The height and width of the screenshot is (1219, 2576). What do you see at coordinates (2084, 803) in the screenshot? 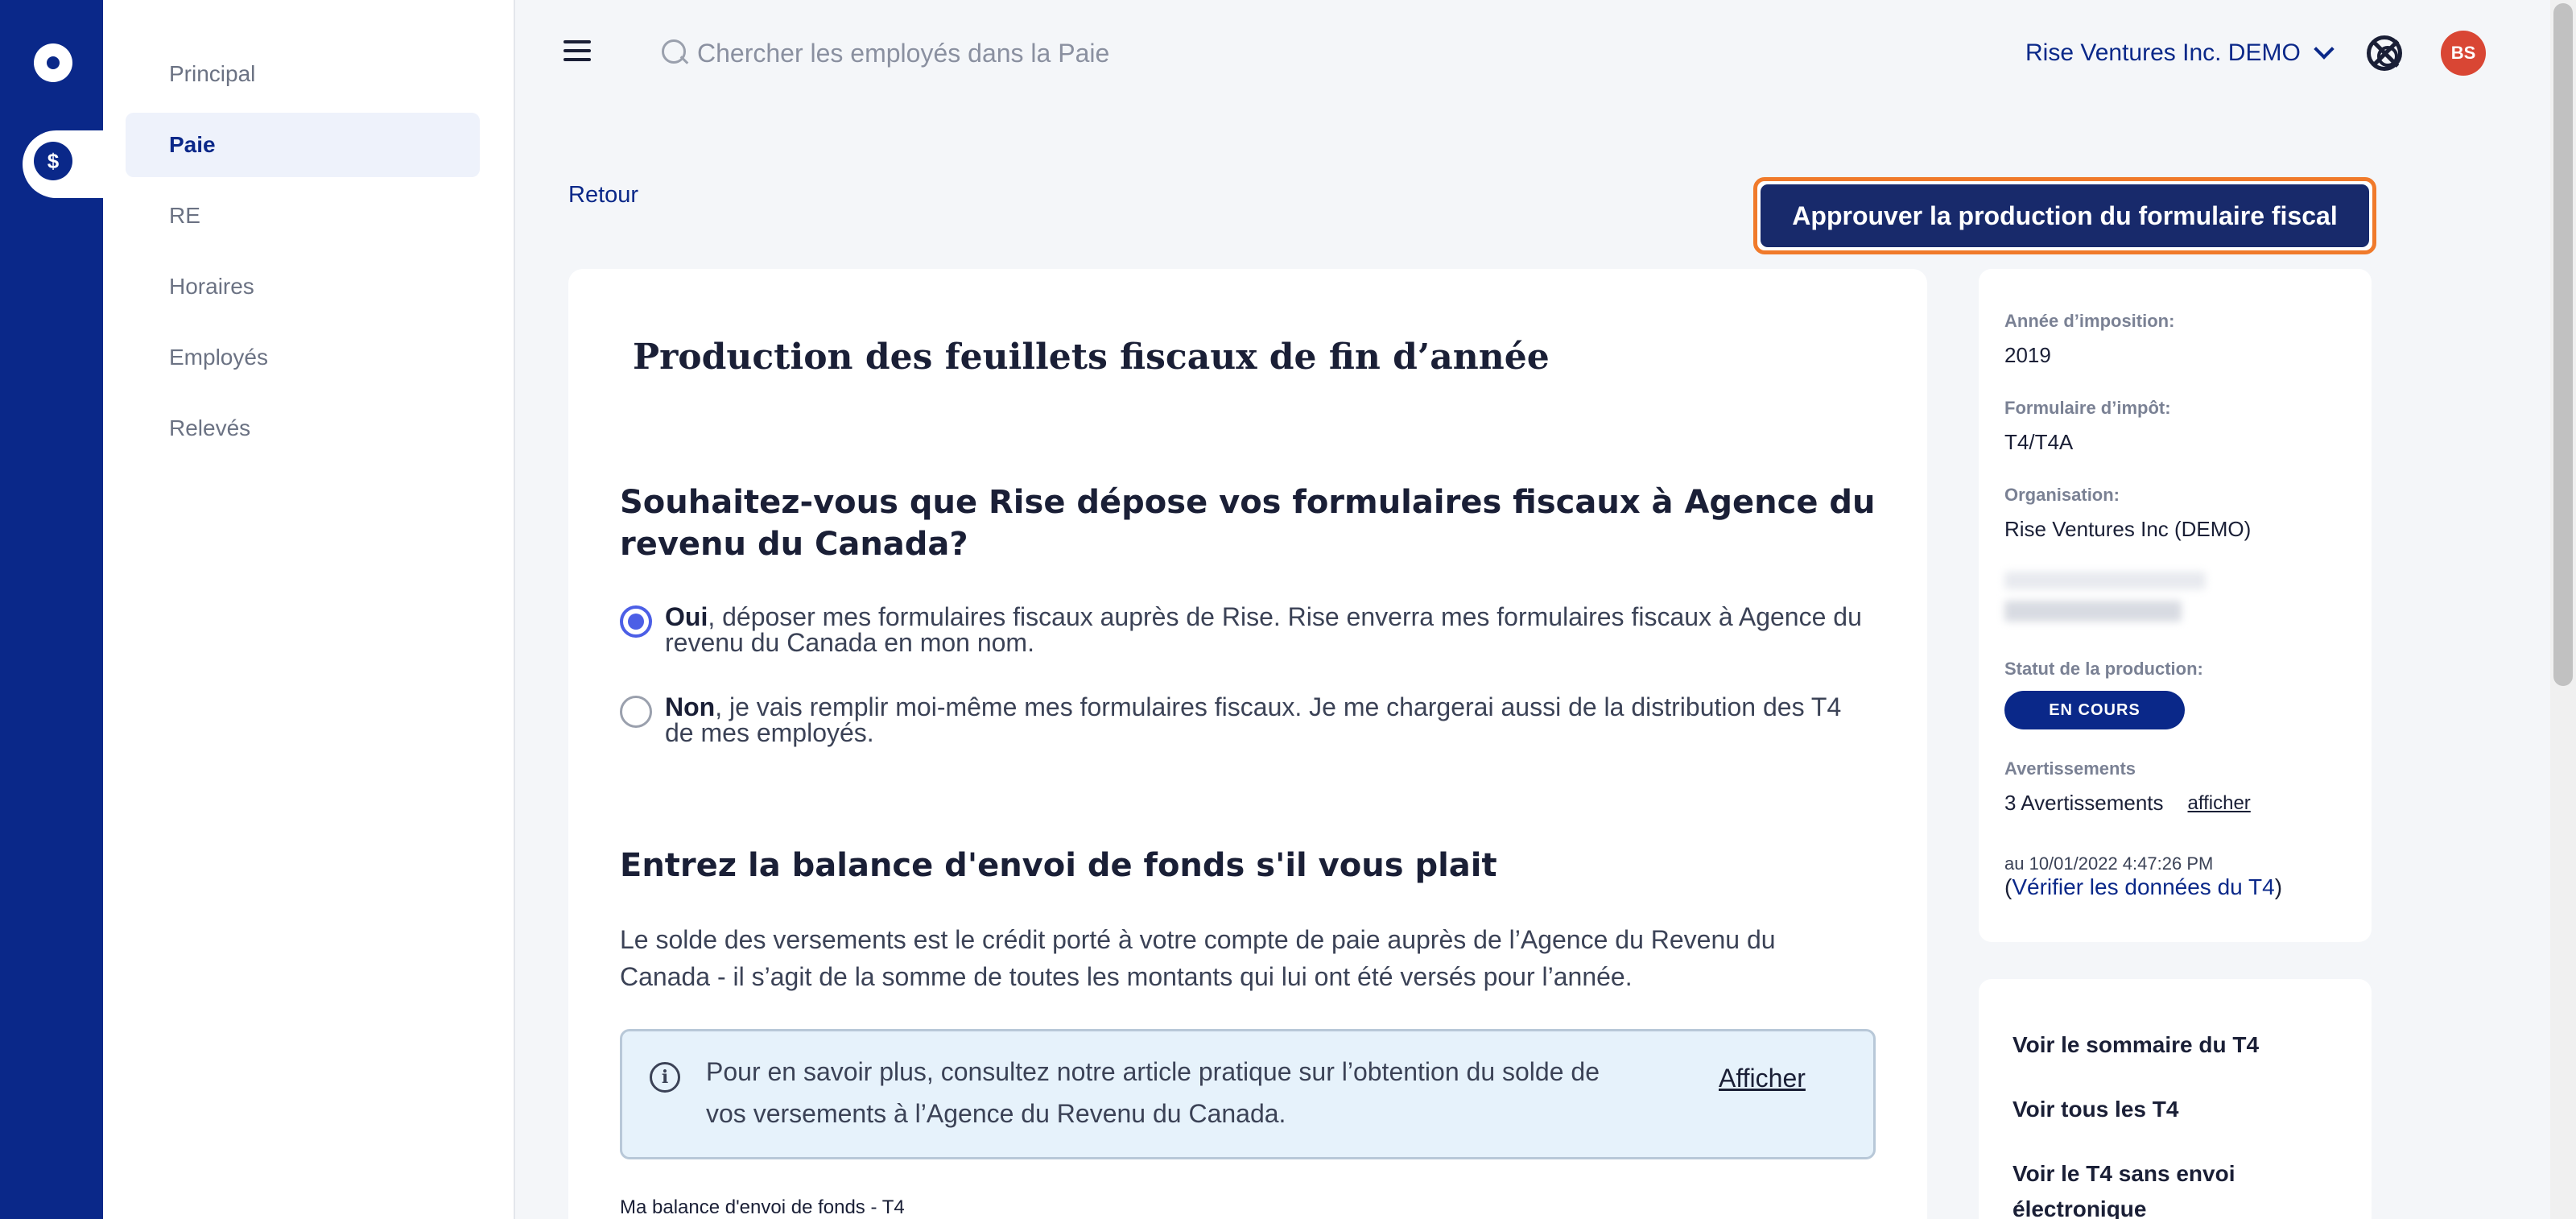
I see `warnings-count: 3 Avertissements` at bounding box center [2084, 803].